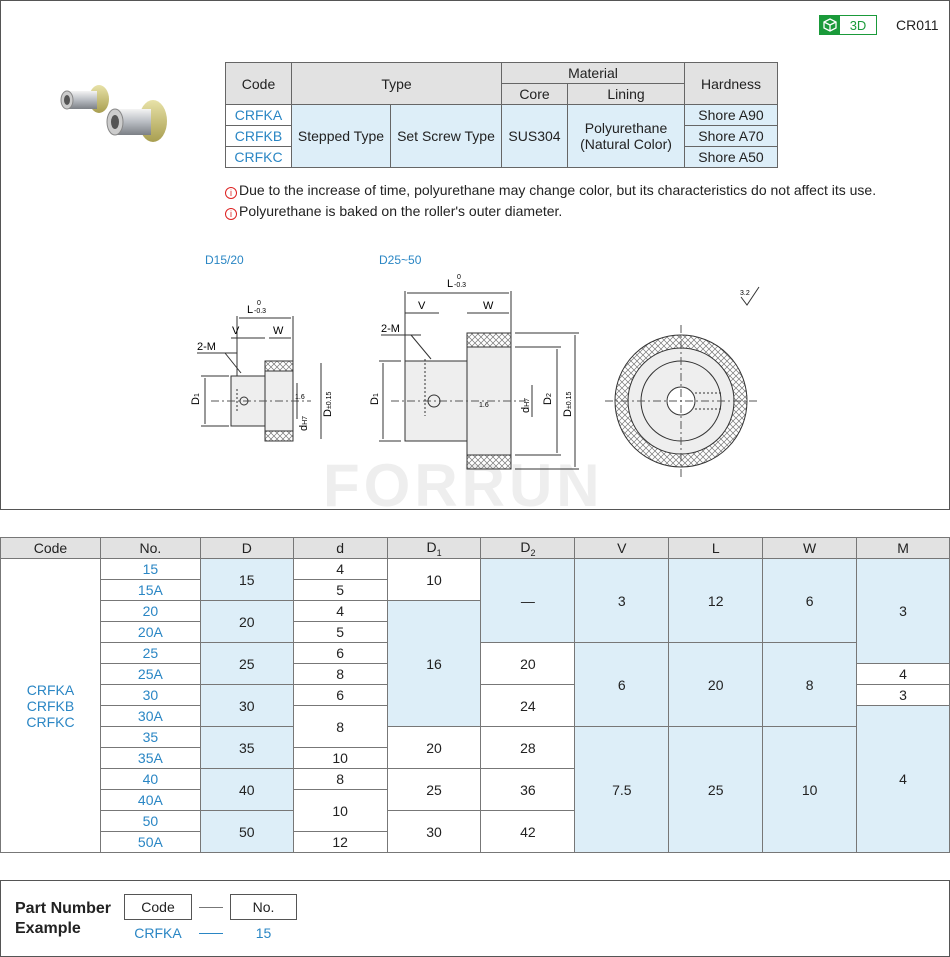 The height and width of the screenshot is (957, 950). Describe the element at coordinates (50, 690) in the screenshot. I see `code-link: CRFKA` at that location.